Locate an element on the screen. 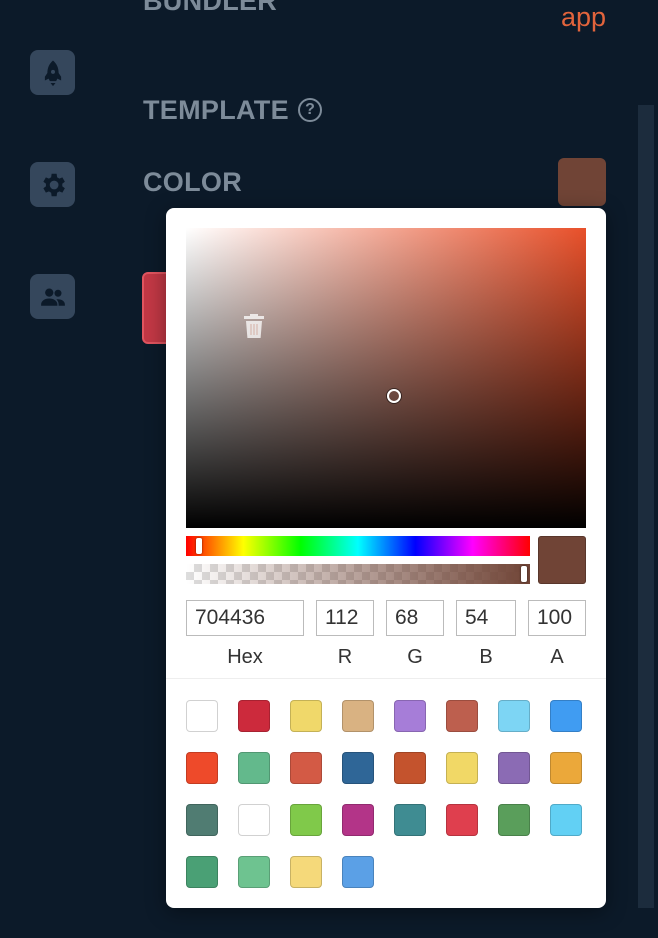 The image size is (658, 938). saturation-cursor is located at coordinates (394, 396).